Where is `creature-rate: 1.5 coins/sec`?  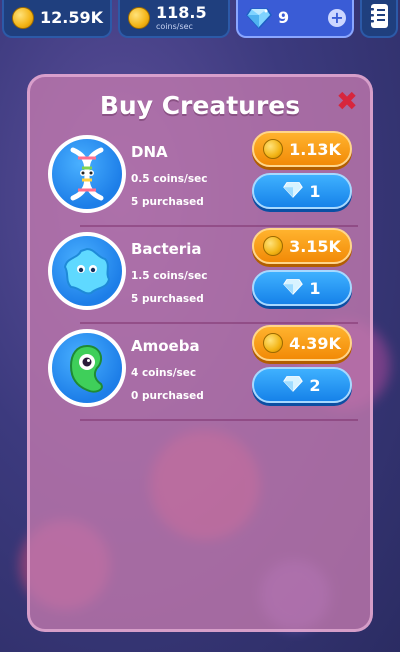 creature-rate: 1.5 coins/sec is located at coordinates (169, 276).